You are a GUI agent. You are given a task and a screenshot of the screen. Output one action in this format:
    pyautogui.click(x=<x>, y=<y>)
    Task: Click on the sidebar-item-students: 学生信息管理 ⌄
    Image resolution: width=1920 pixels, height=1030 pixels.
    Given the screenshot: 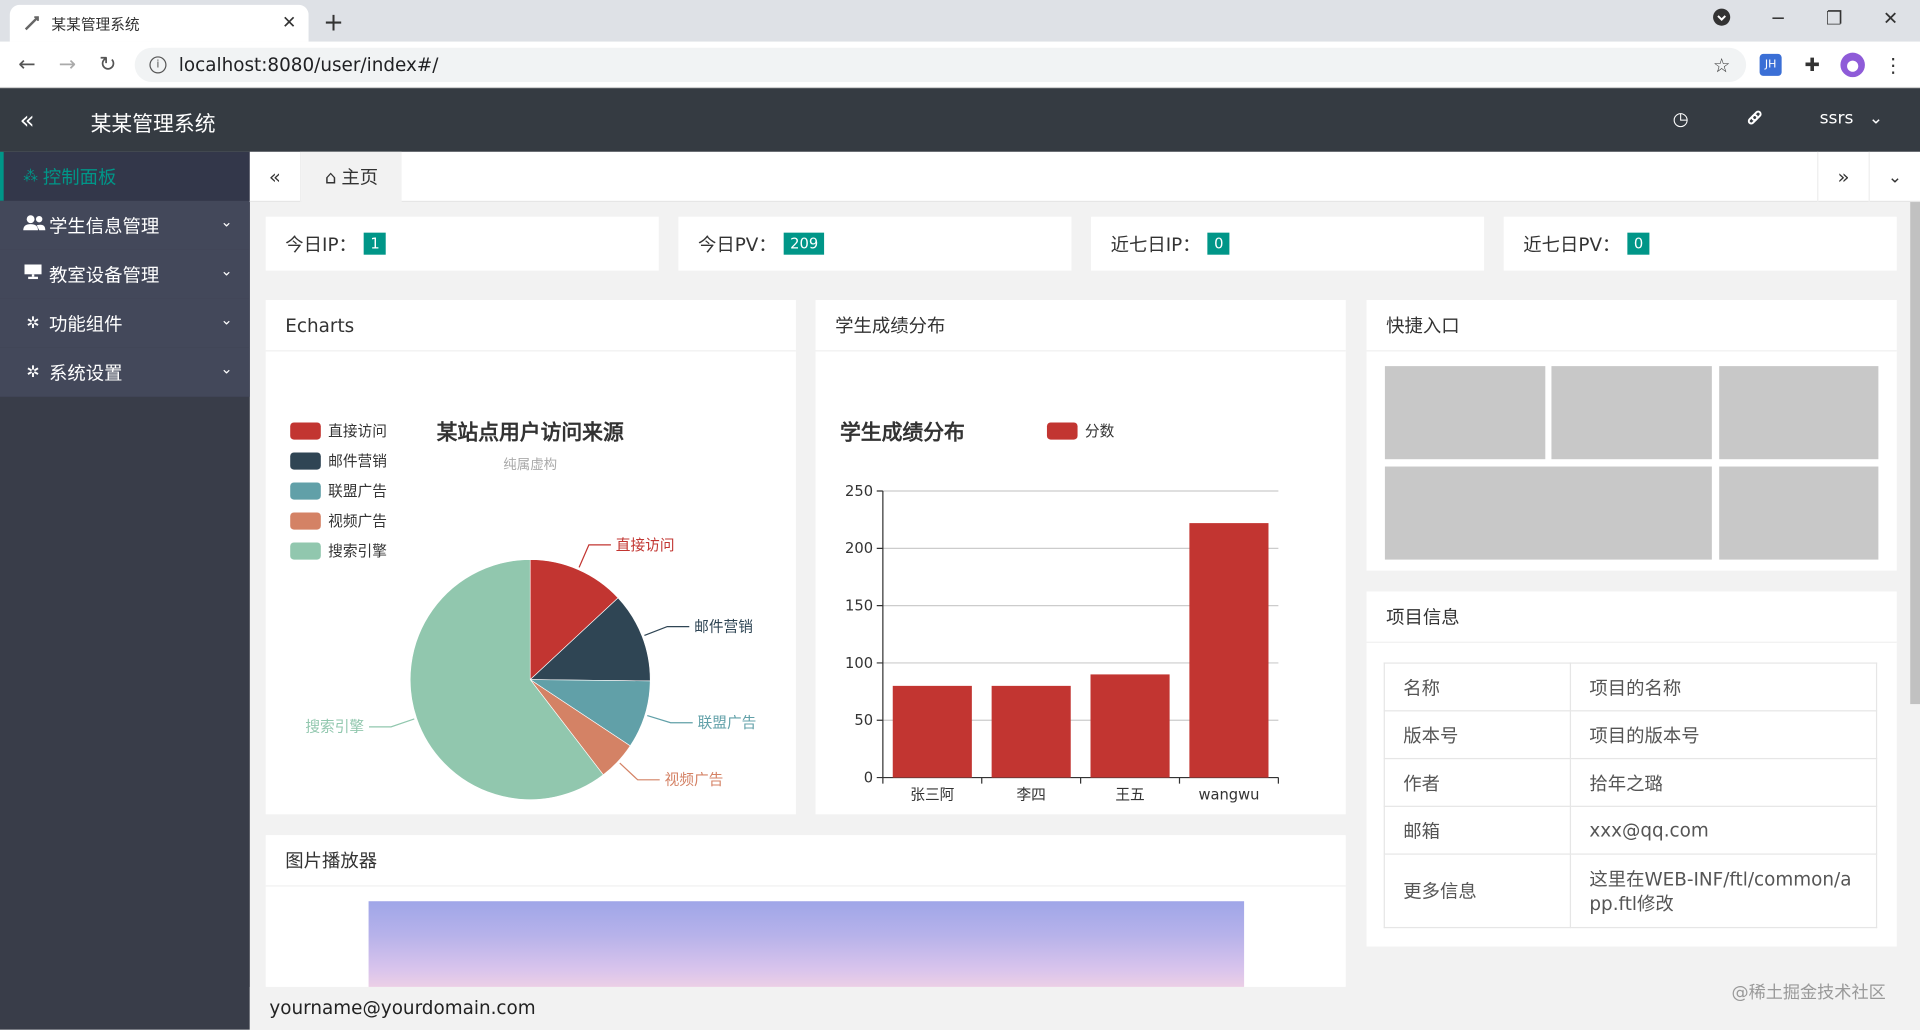 What is the action you would take?
    pyautogui.click(x=125, y=225)
    